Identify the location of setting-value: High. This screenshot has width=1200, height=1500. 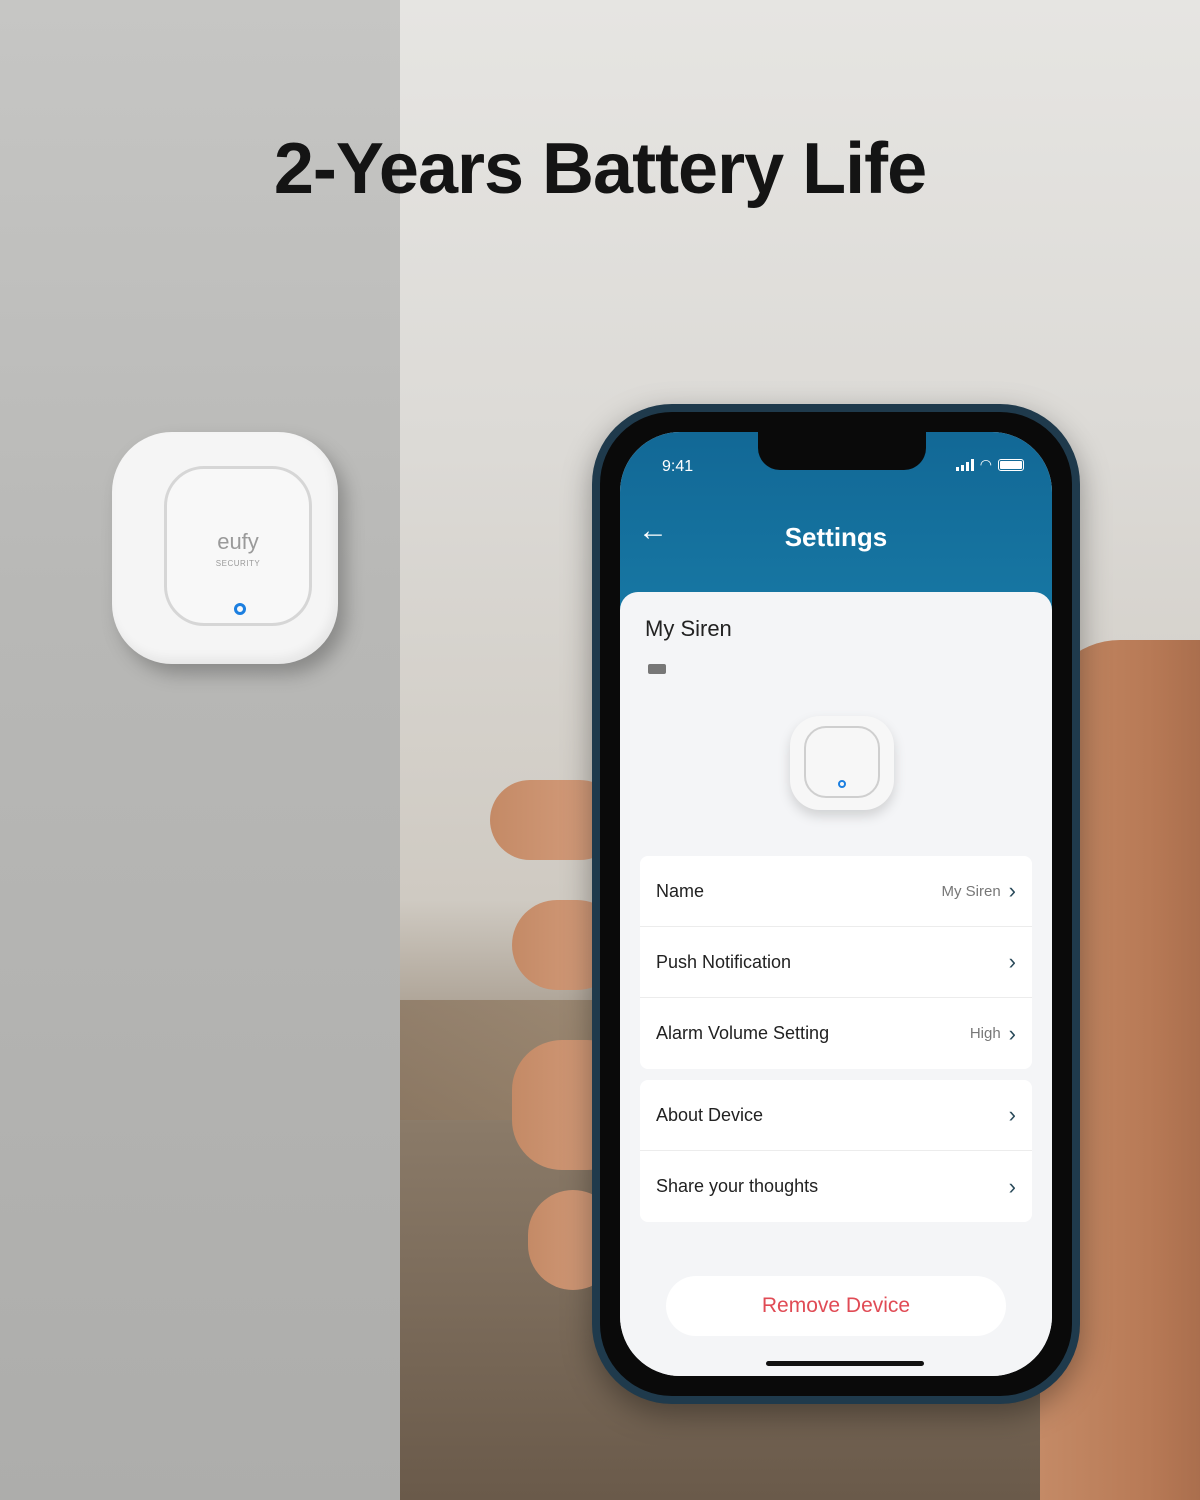
(985, 1033).